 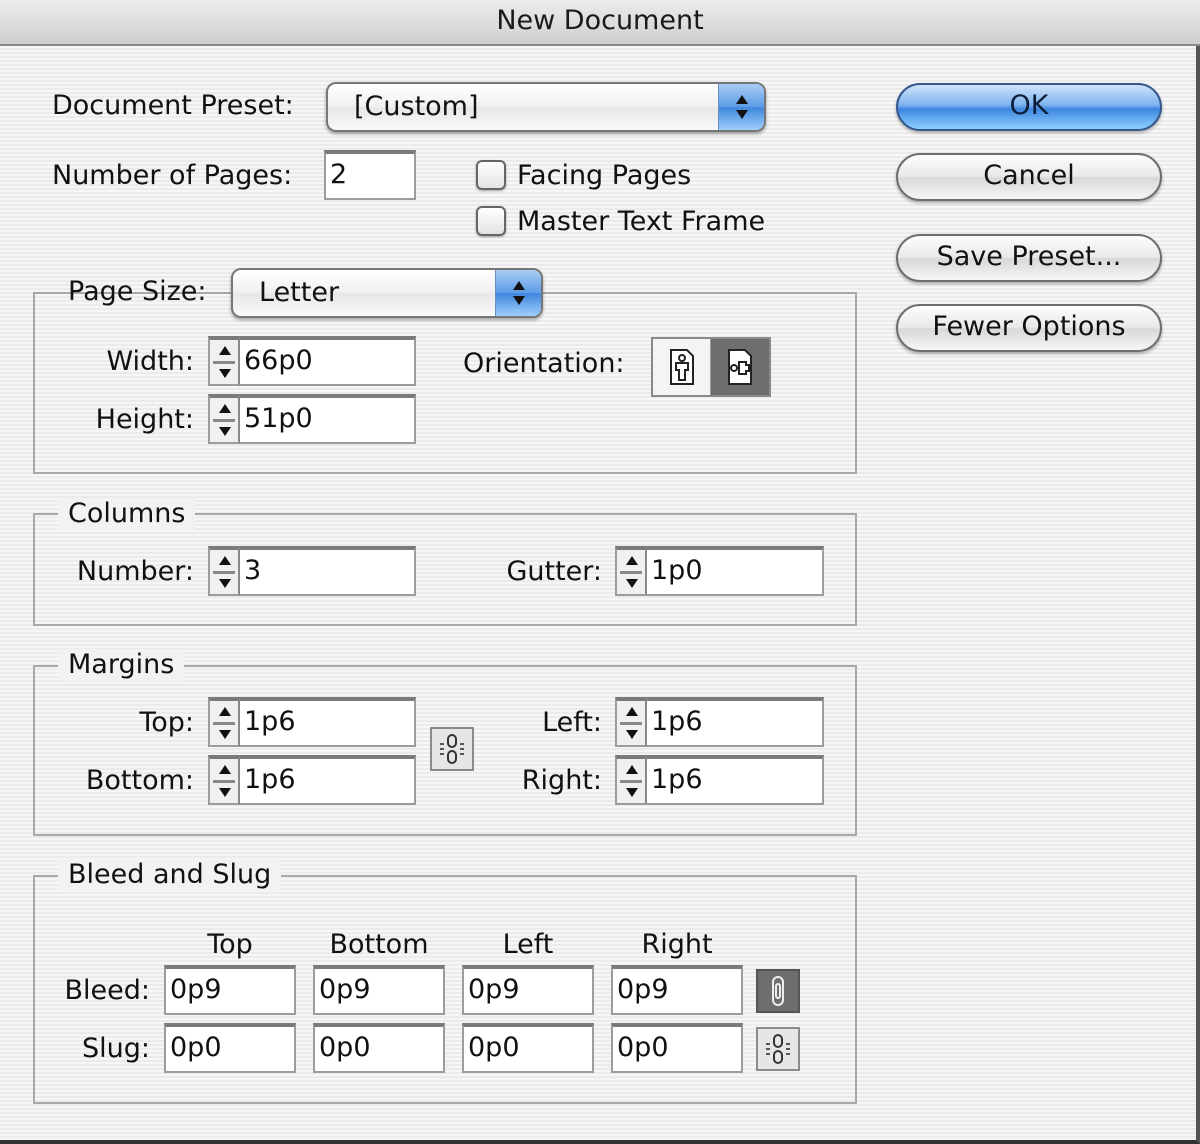 I want to click on width-field: 66p0, so click(x=312, y=361).